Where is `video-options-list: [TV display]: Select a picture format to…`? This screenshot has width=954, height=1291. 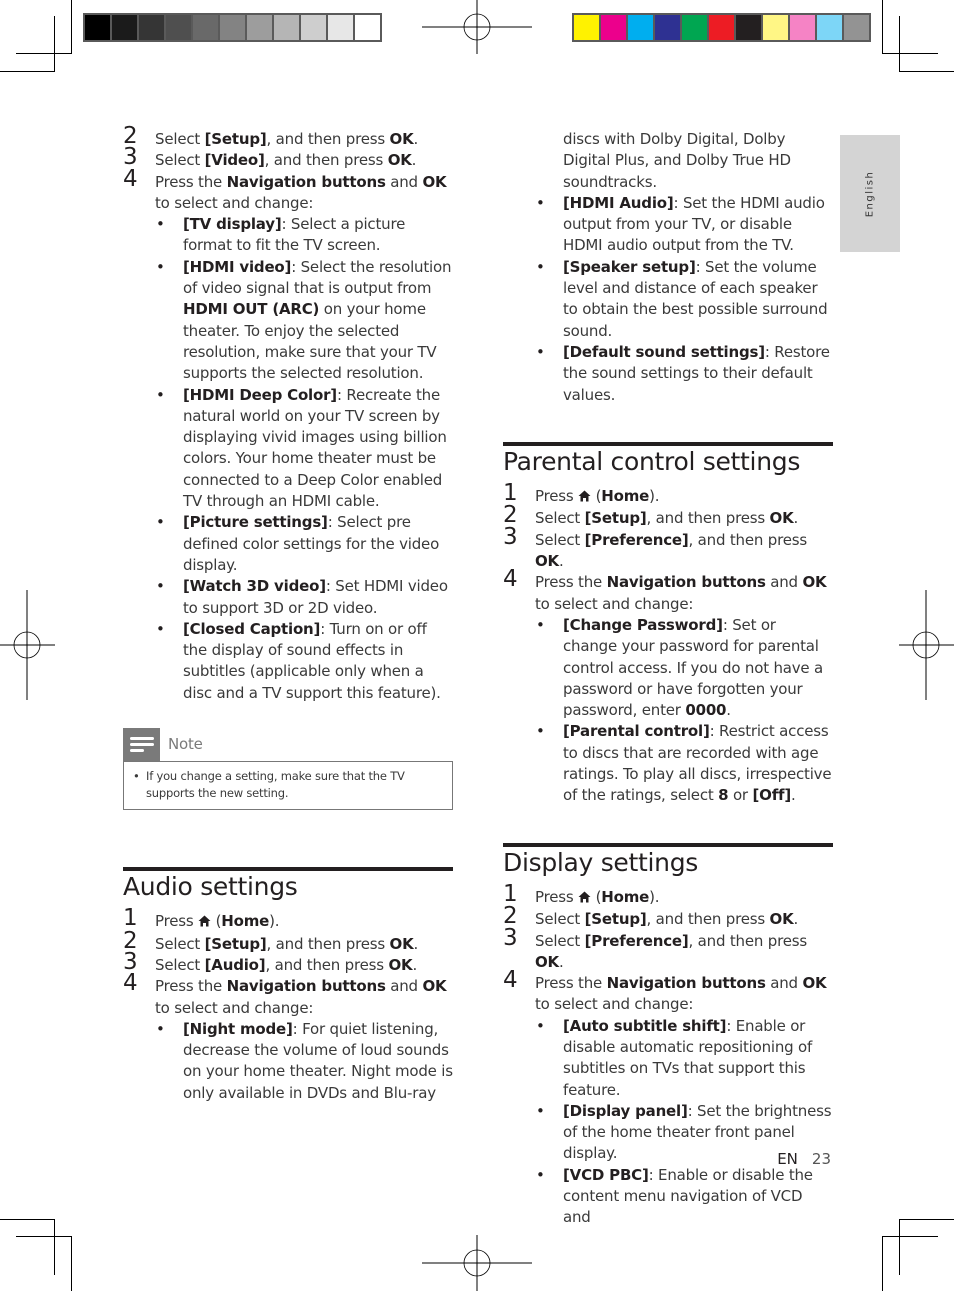 video-options-list: [TV display]: Select a picture format to… is located at coordinates (288, 459).